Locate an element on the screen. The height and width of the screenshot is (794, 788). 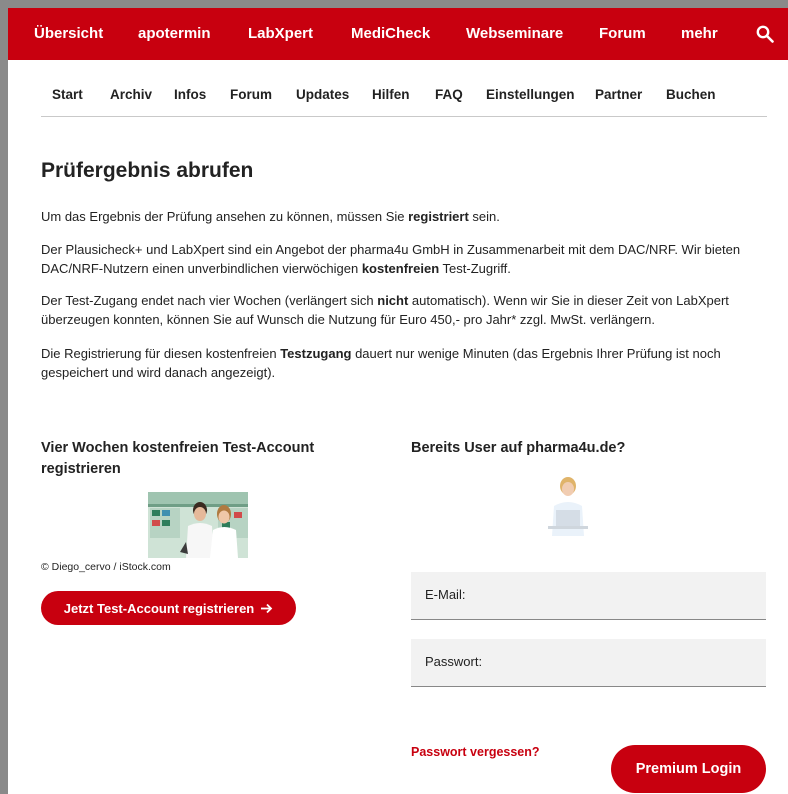
login-heading: Bereits User auf pharma4u.de? is located at coordinates (518, 448).